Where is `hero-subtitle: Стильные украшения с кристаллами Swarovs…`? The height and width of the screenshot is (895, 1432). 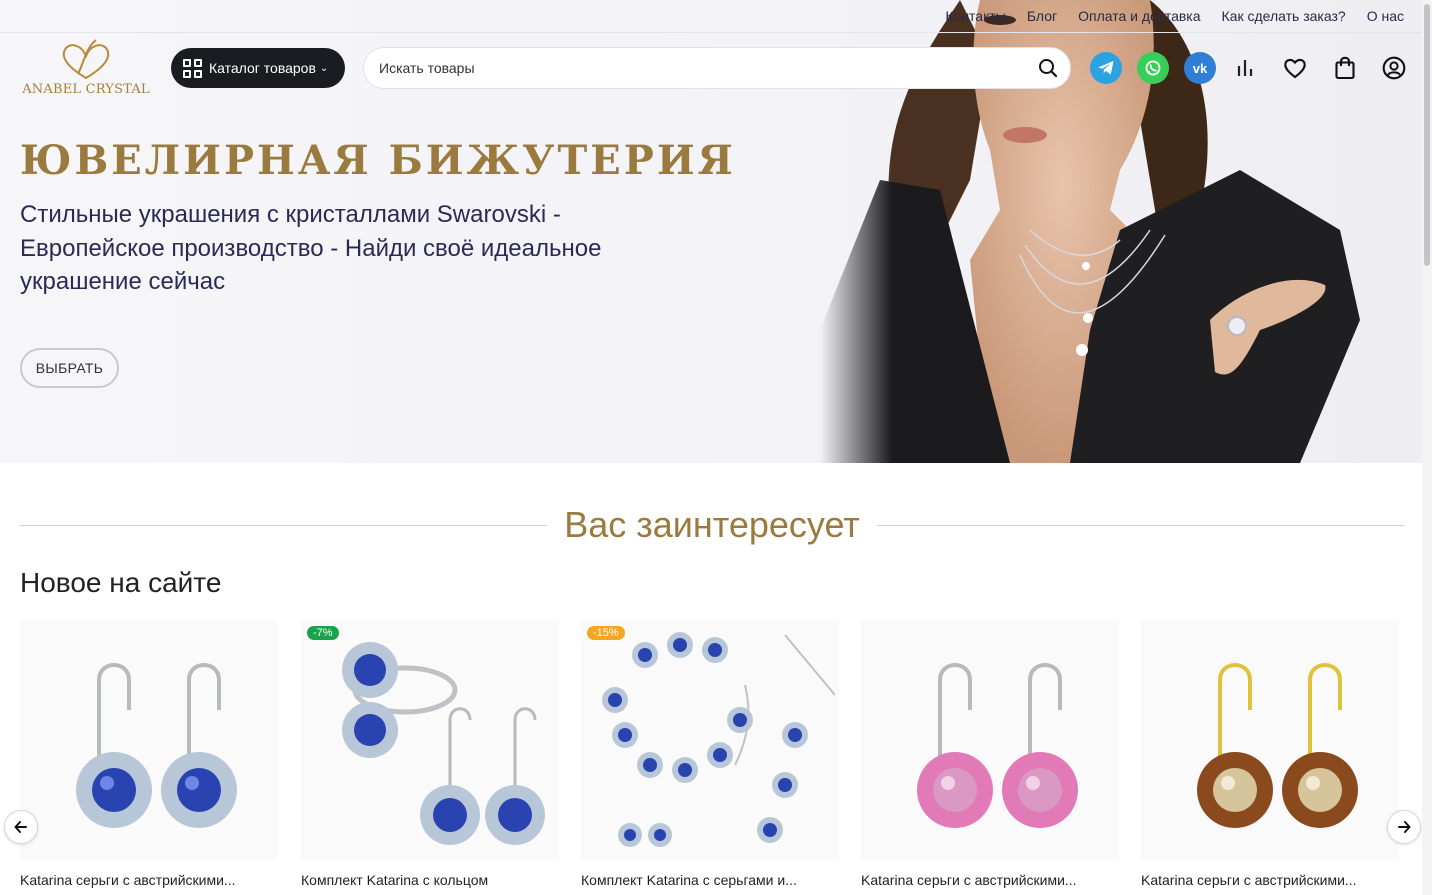
hero-subtitle: Стильные украшения с кристаллами Swarovs… is located at coordinates (311, 248).